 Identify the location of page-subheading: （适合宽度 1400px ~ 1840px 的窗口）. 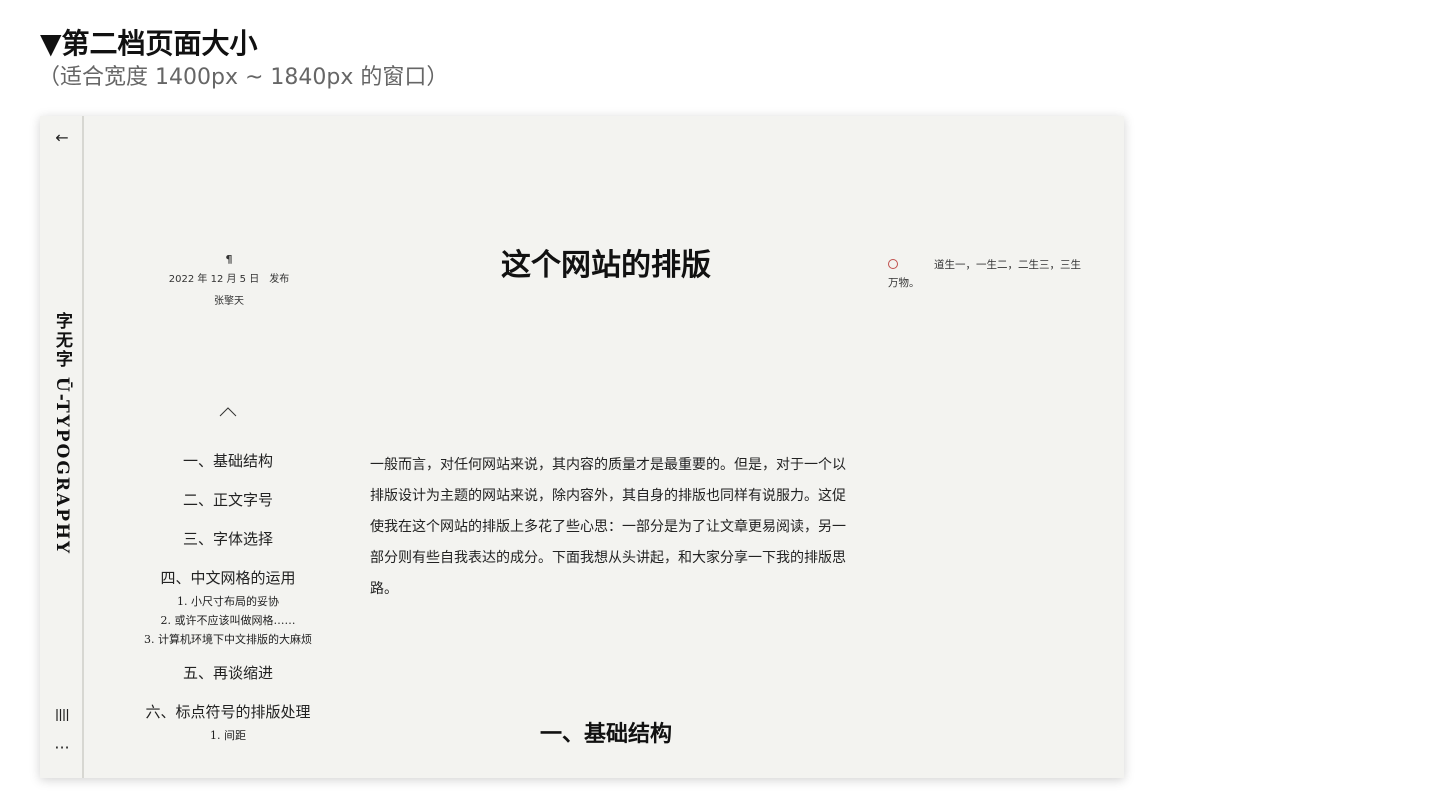
(243, 77).